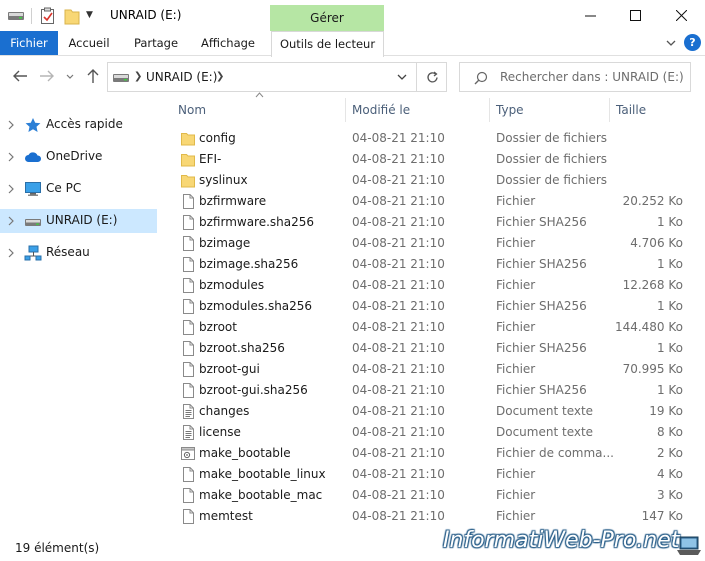  I want to click on tab-share: Partage, so click(156, 43).